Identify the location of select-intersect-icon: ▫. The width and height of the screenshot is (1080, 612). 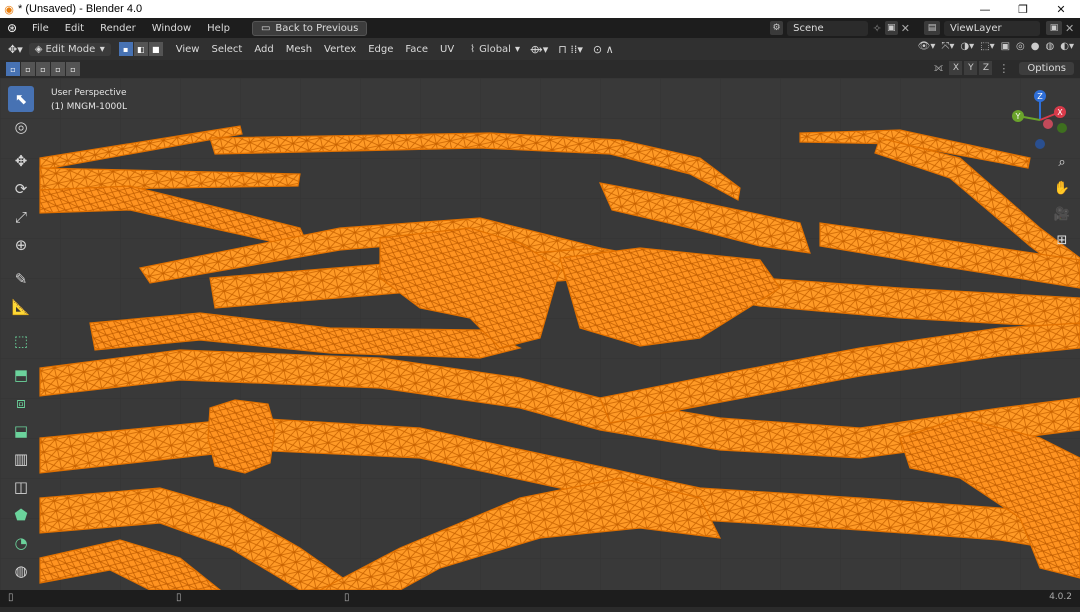
(73, 69).